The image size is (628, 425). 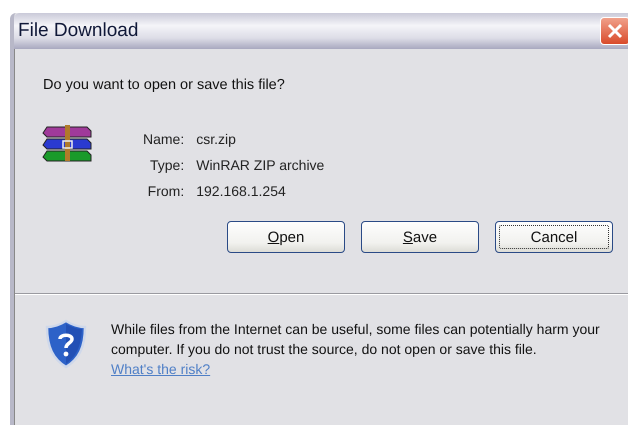 I want to click on field-label: Name:, so click(x=163, y=139).